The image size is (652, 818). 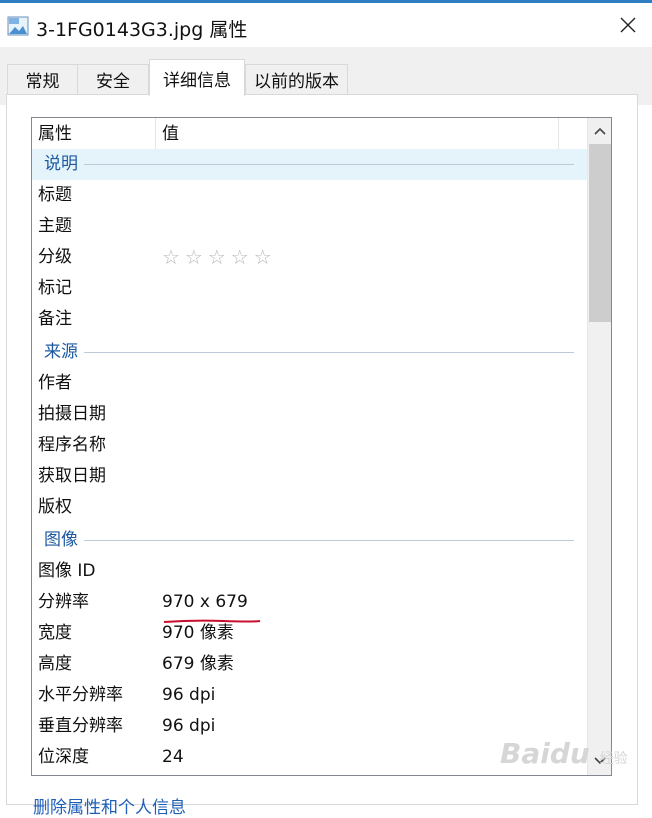 What do you see at coordinates (310, 319) in the screenshot?
I see `list-item: 备注` at bounding box center [310, 319].